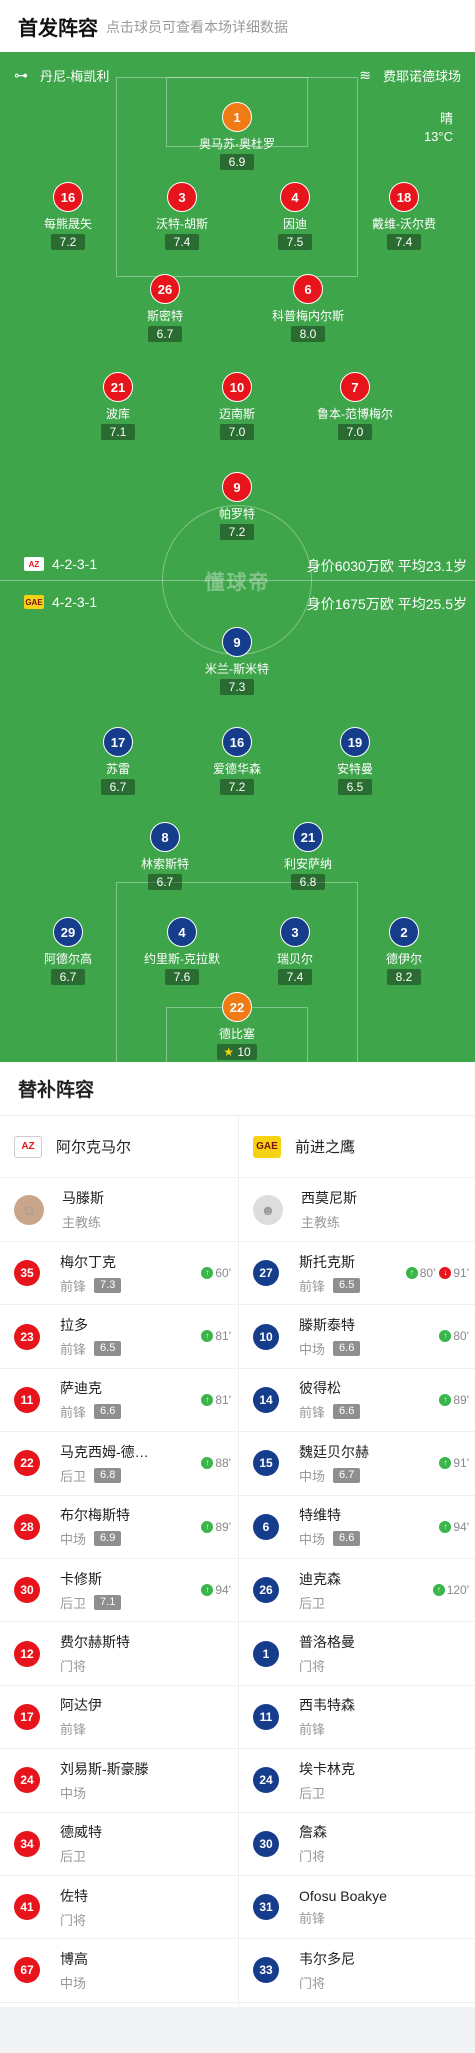 This screenshot has height=2053, width=475. Describe the element at coordinates (27, 1273) in the screenshot. I see `jersey-number: 35` at that location.